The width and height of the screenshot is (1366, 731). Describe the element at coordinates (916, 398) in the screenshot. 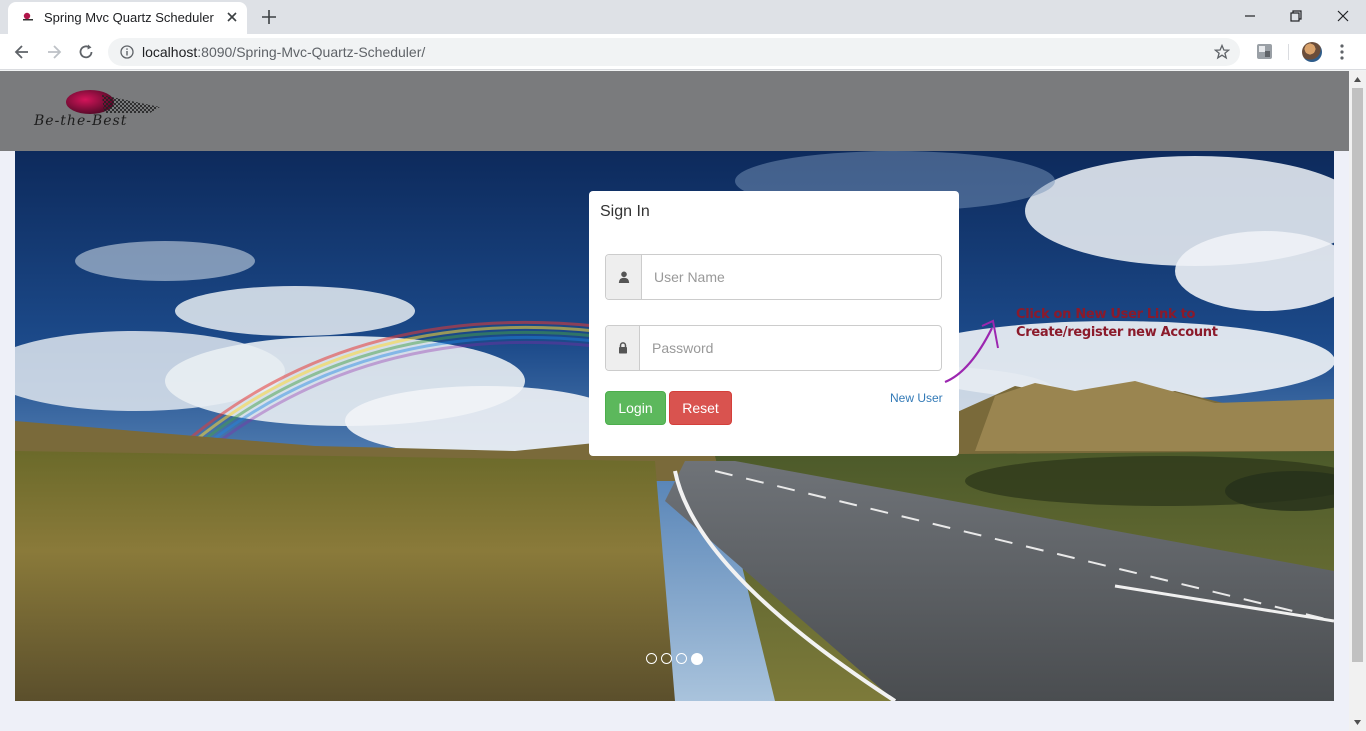

I see `new-user-link: New User` at that location.